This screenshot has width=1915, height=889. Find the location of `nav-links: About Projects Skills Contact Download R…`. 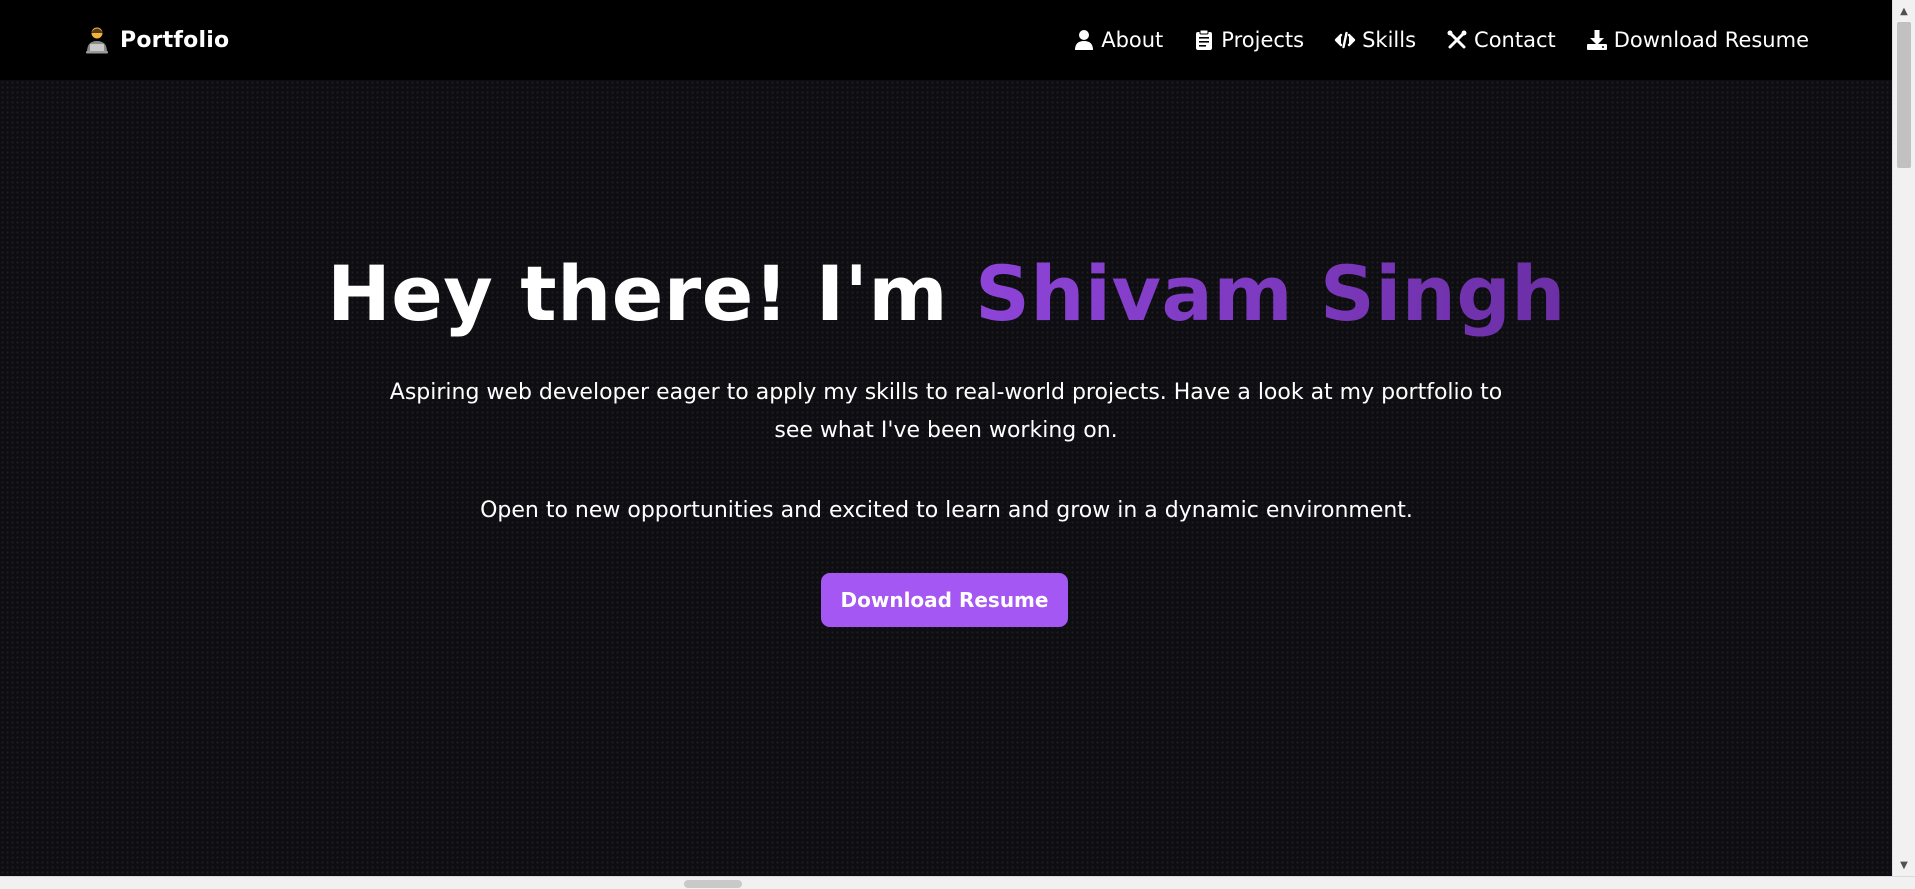

nav-links: About Projects Skills Contact Download R… is located at coordinates (1441, 40).